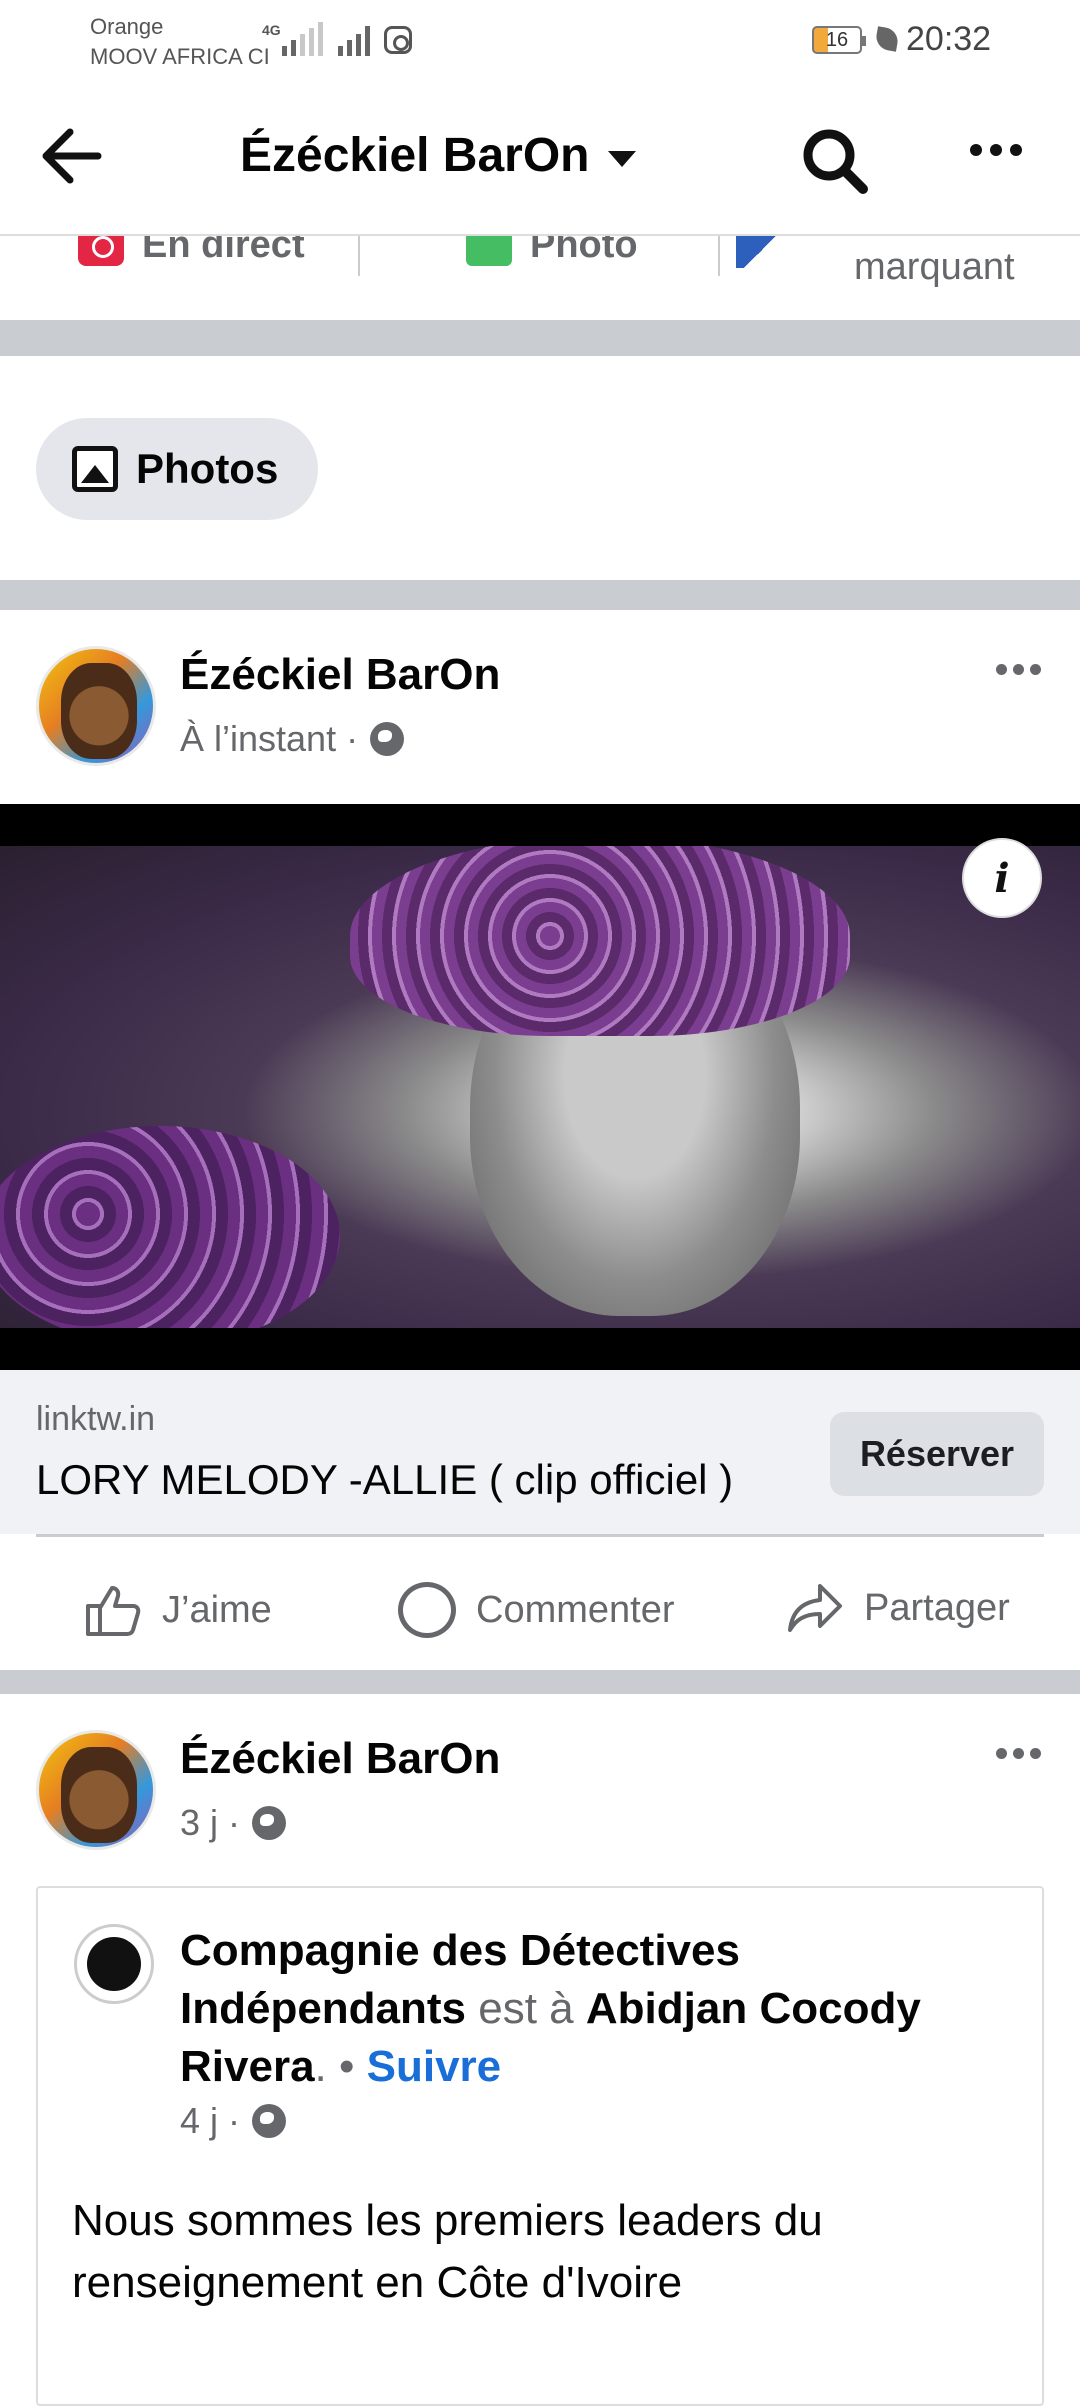  I want to click on composer-actions: En direct Photo marquant, so click(540, 278).